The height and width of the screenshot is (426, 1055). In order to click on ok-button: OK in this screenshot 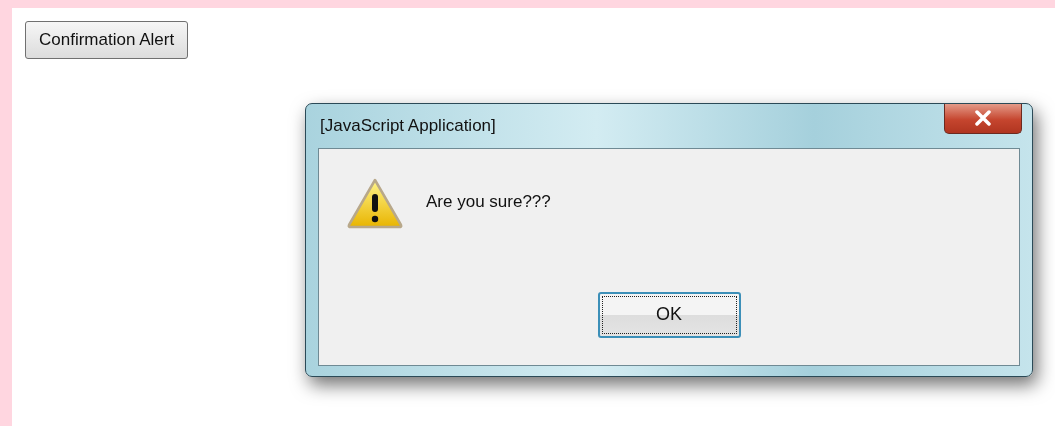, I will do `click(669, 314)`.